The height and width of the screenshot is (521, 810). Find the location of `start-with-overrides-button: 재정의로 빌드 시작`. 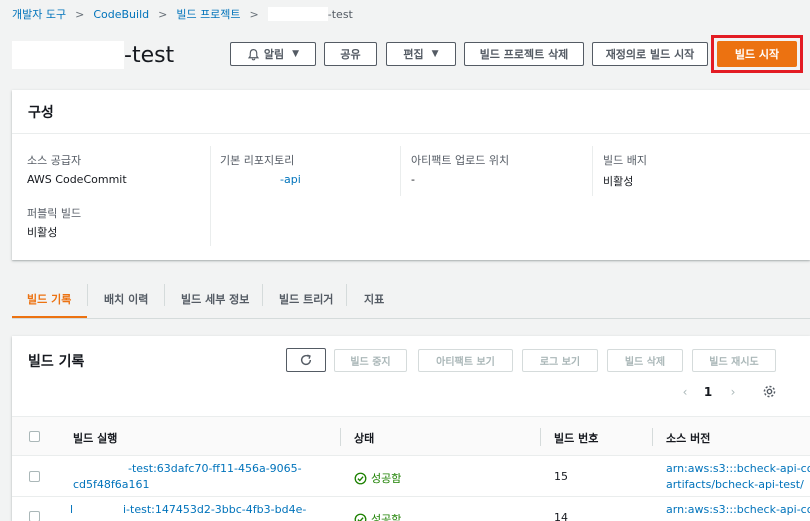

start-with-overrides-button: 재정의로 빌드 시작 is located at coordinates (650, 54).